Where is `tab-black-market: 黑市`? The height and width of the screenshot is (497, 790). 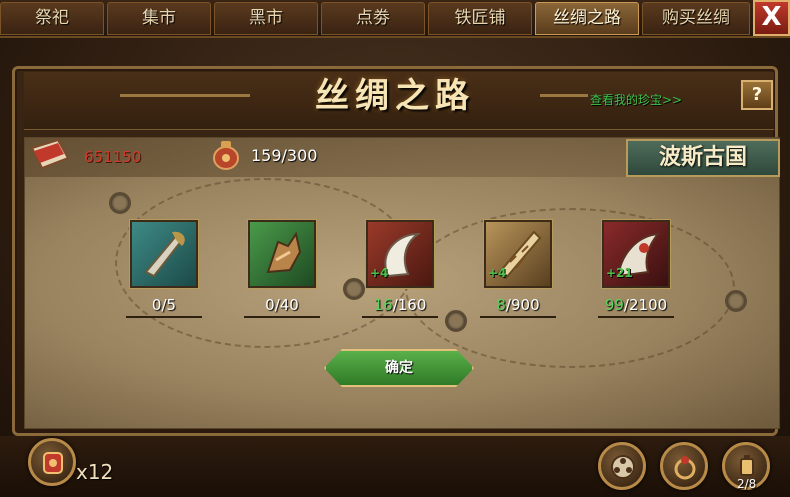
tab-black-market: 黑市 is located at coordinates (266, 18).